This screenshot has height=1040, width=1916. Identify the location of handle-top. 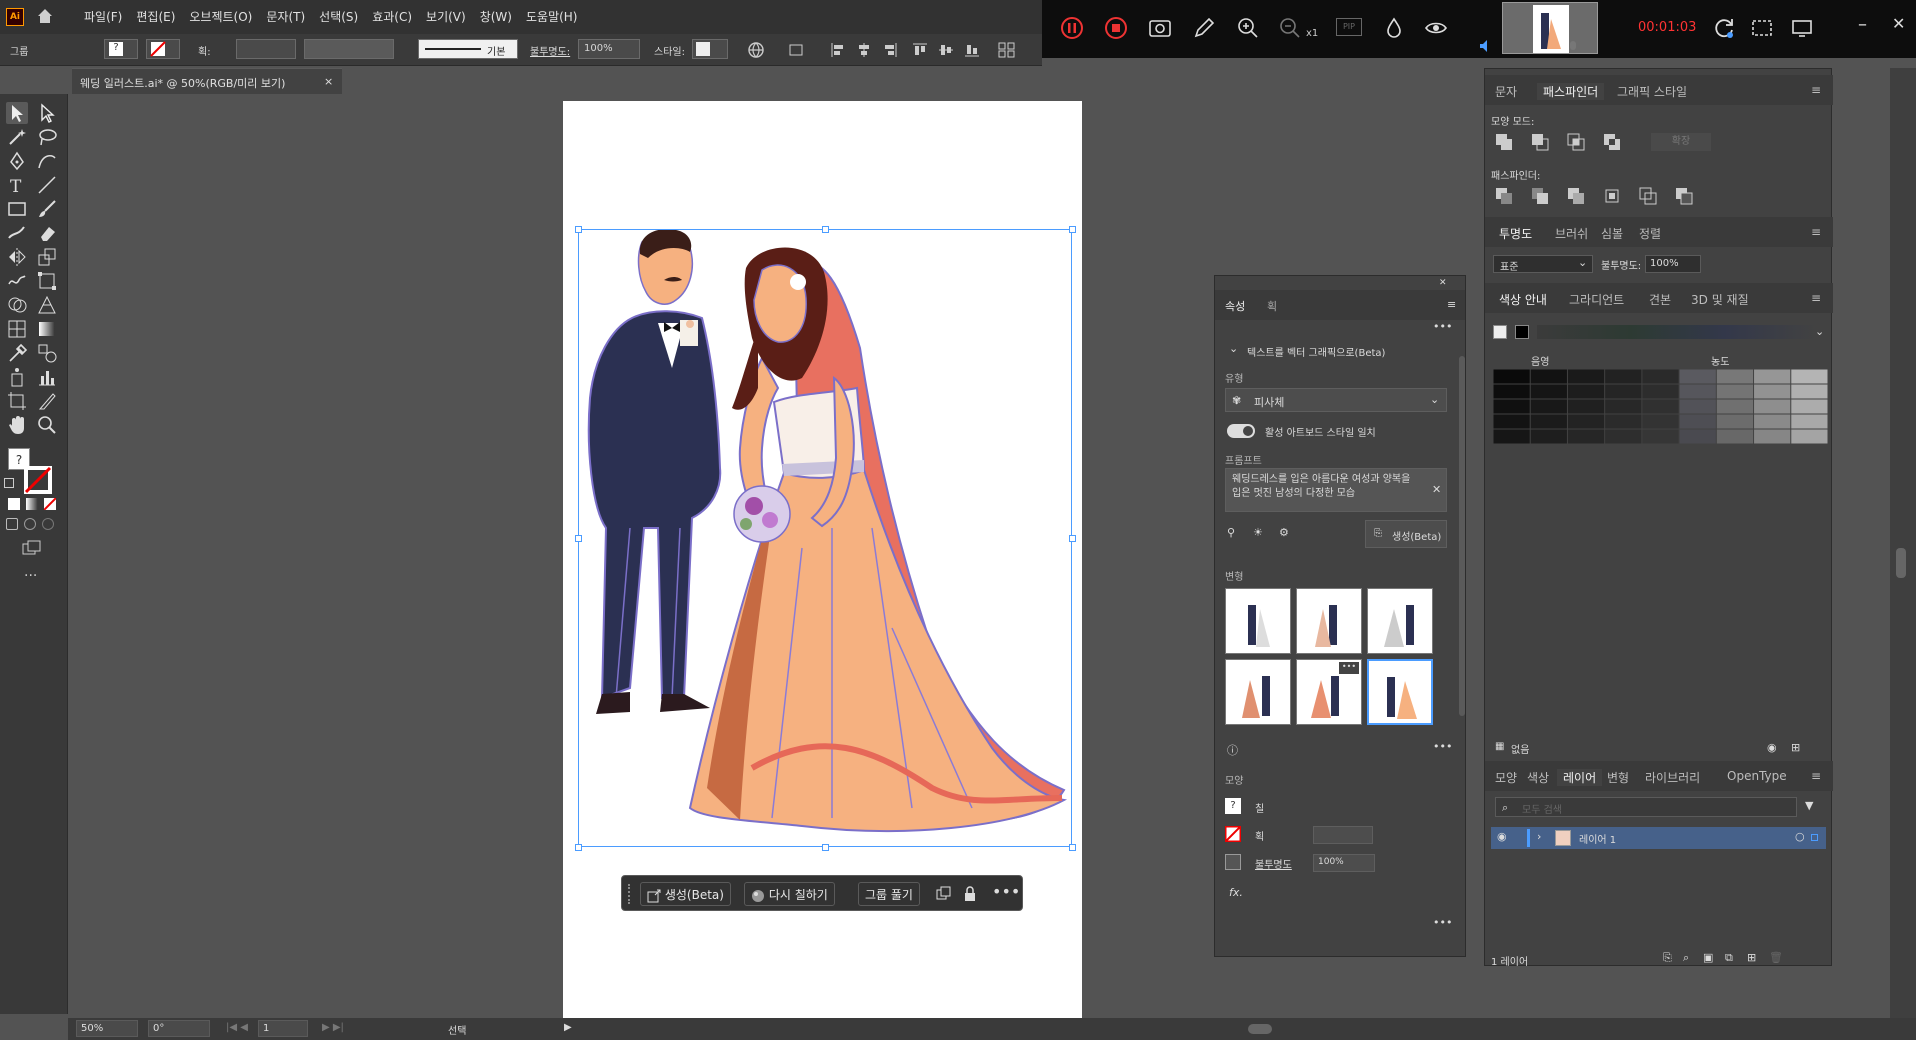
(825, 229).